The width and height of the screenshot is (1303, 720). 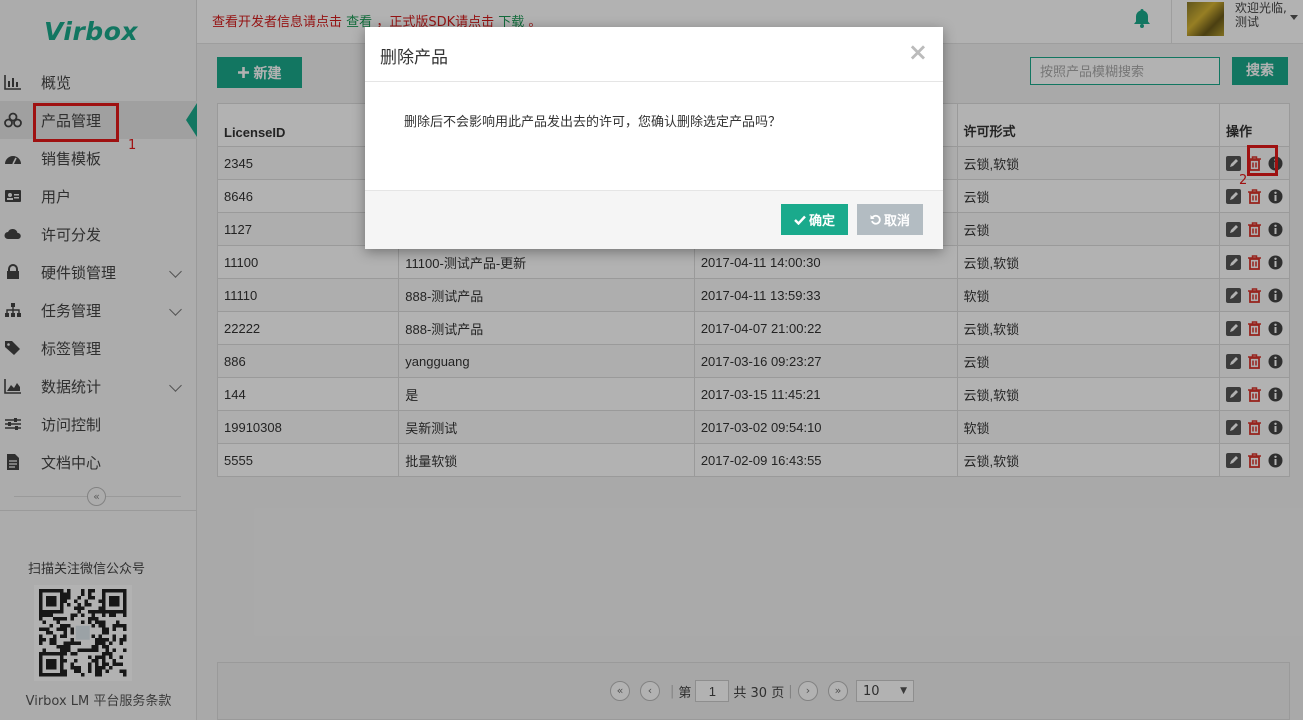 I want to click on dialog-footer: 确定 取消, so click(x=654, y=219).